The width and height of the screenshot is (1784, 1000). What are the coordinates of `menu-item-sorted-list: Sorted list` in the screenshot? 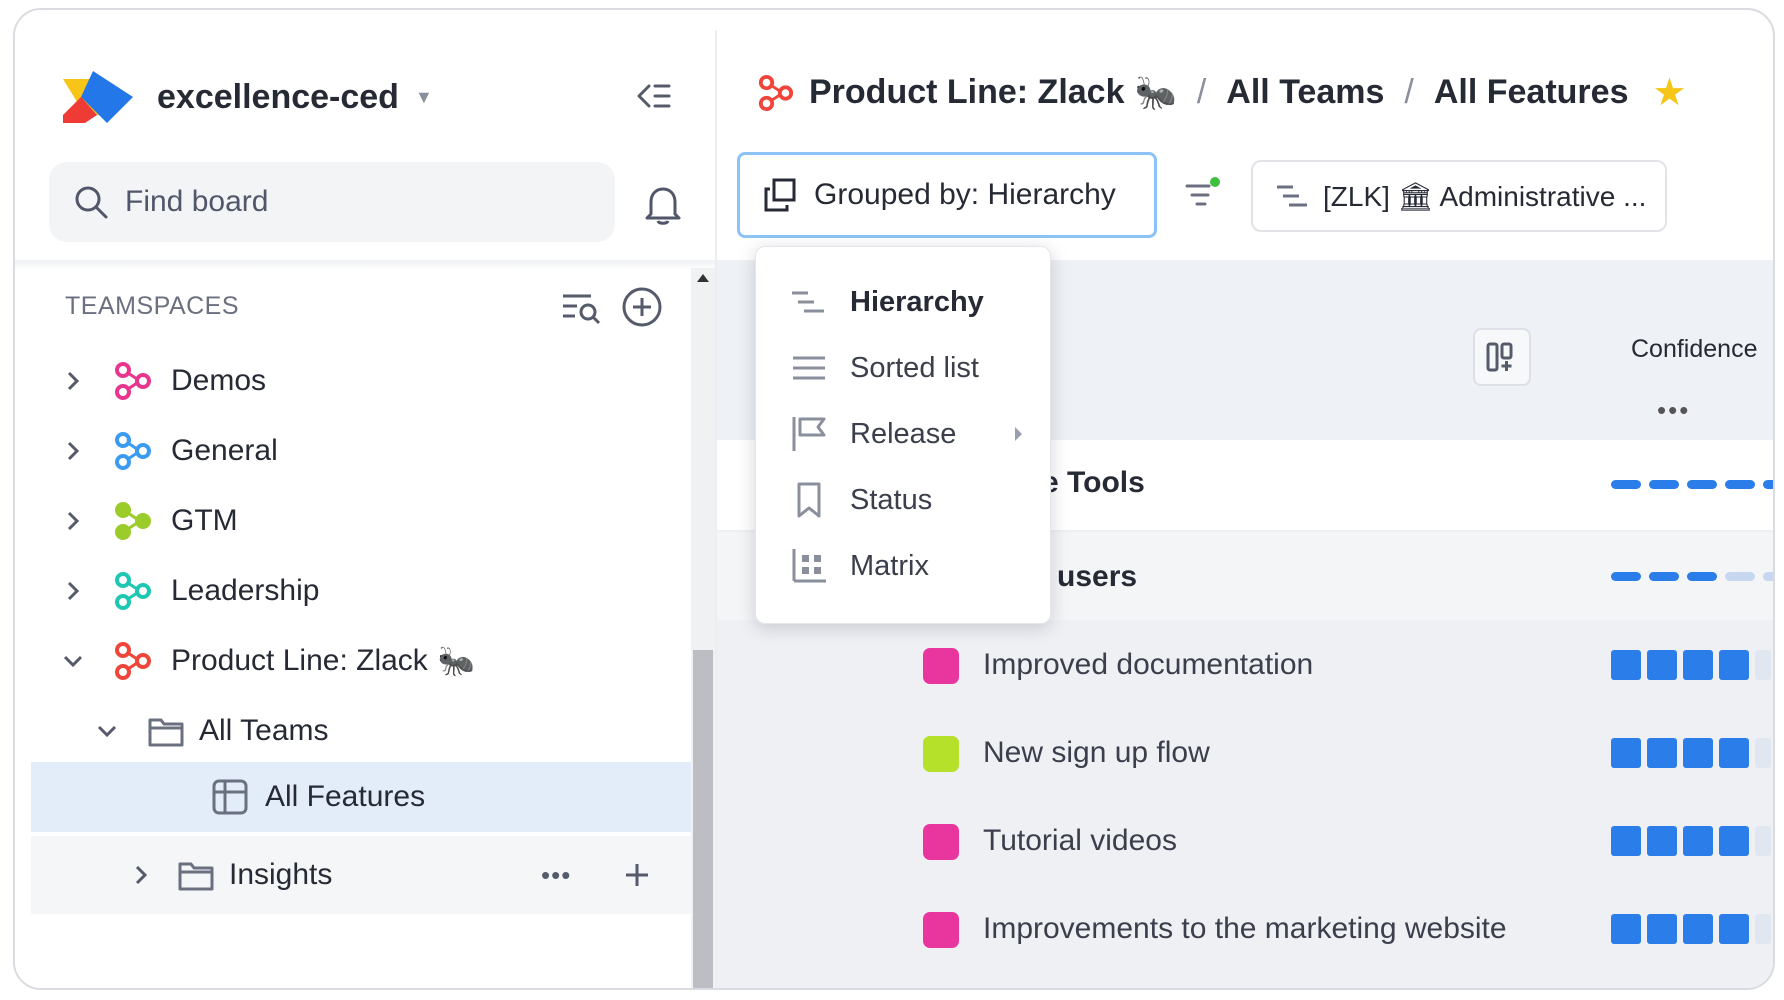 It's located at (904, 368).